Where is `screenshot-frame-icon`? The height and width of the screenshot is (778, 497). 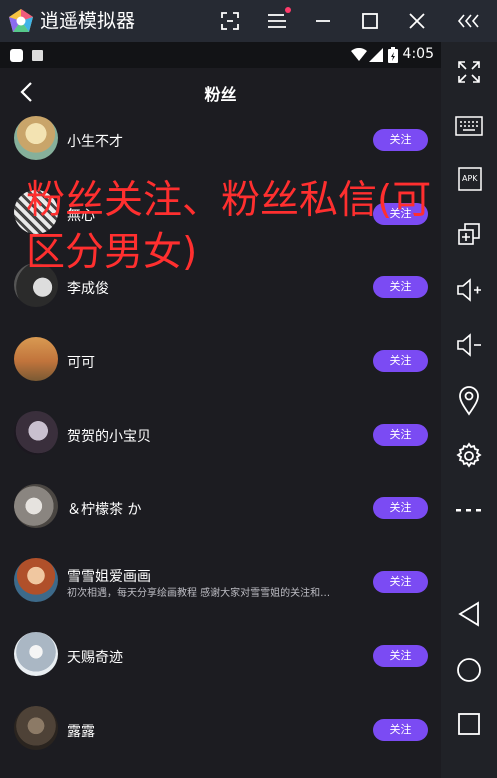
screenshot-frame-icon is located at coordinates (230, 21).